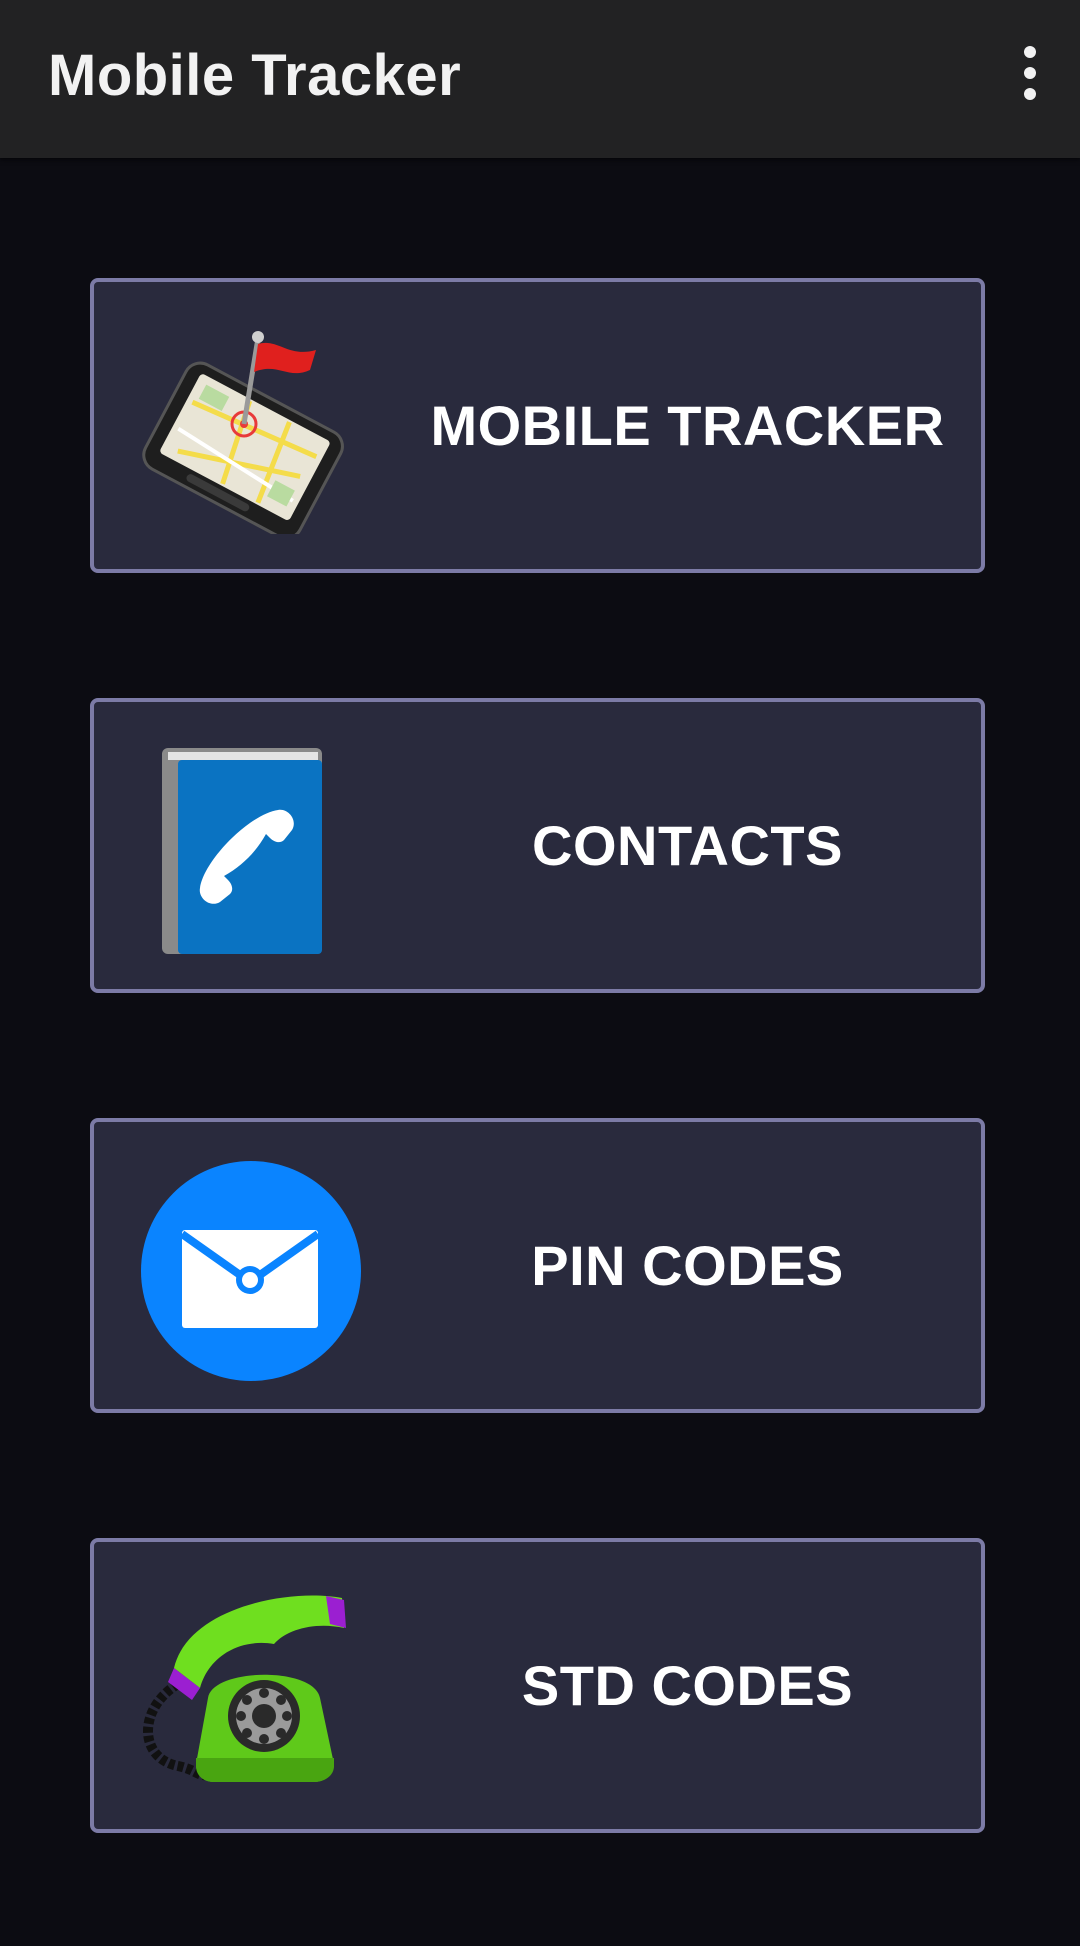 This screenshot has width=1080, height=1946. I want to click on contacts-label: CONTACTS, so click(687, 845).